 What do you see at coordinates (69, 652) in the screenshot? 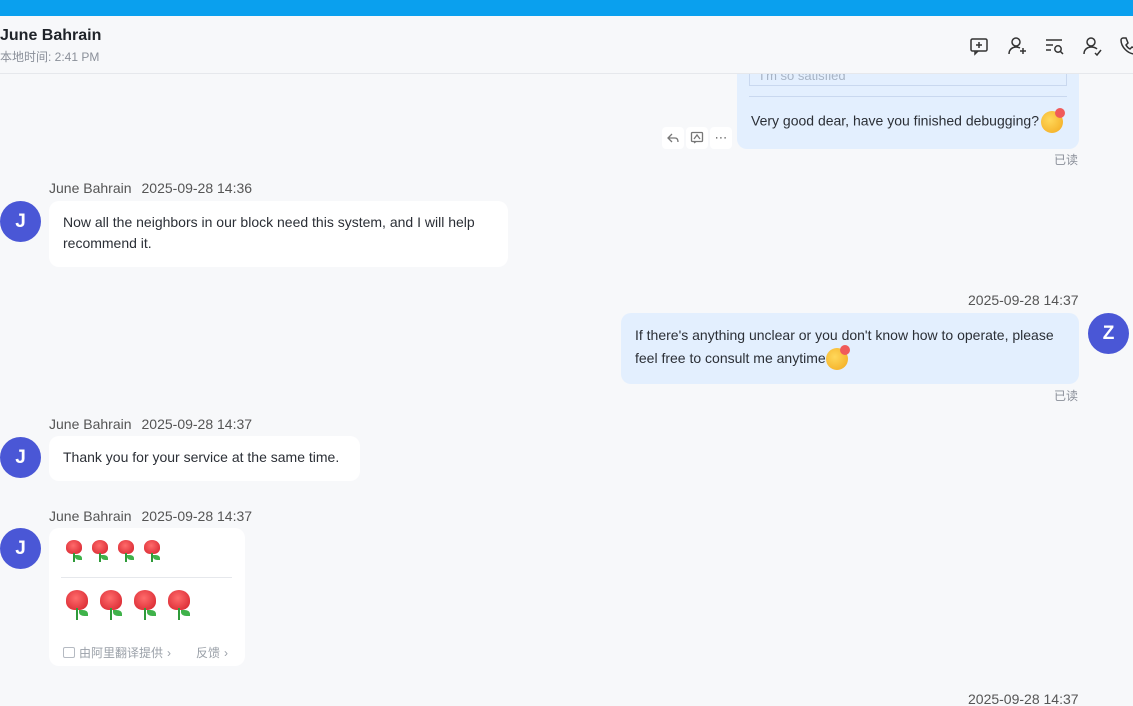
I see `translate-small-icon` at bounding box center [69, 652].